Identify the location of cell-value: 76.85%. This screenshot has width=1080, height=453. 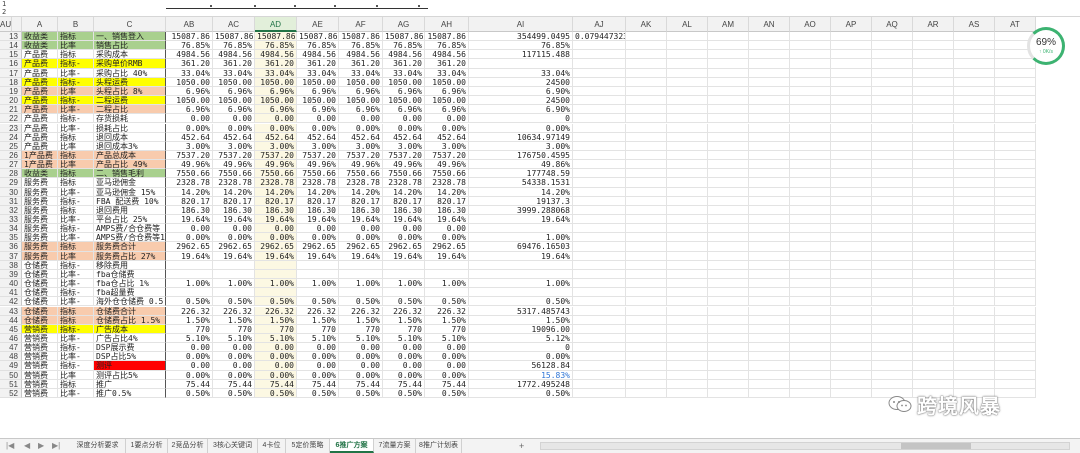
(189, 46).